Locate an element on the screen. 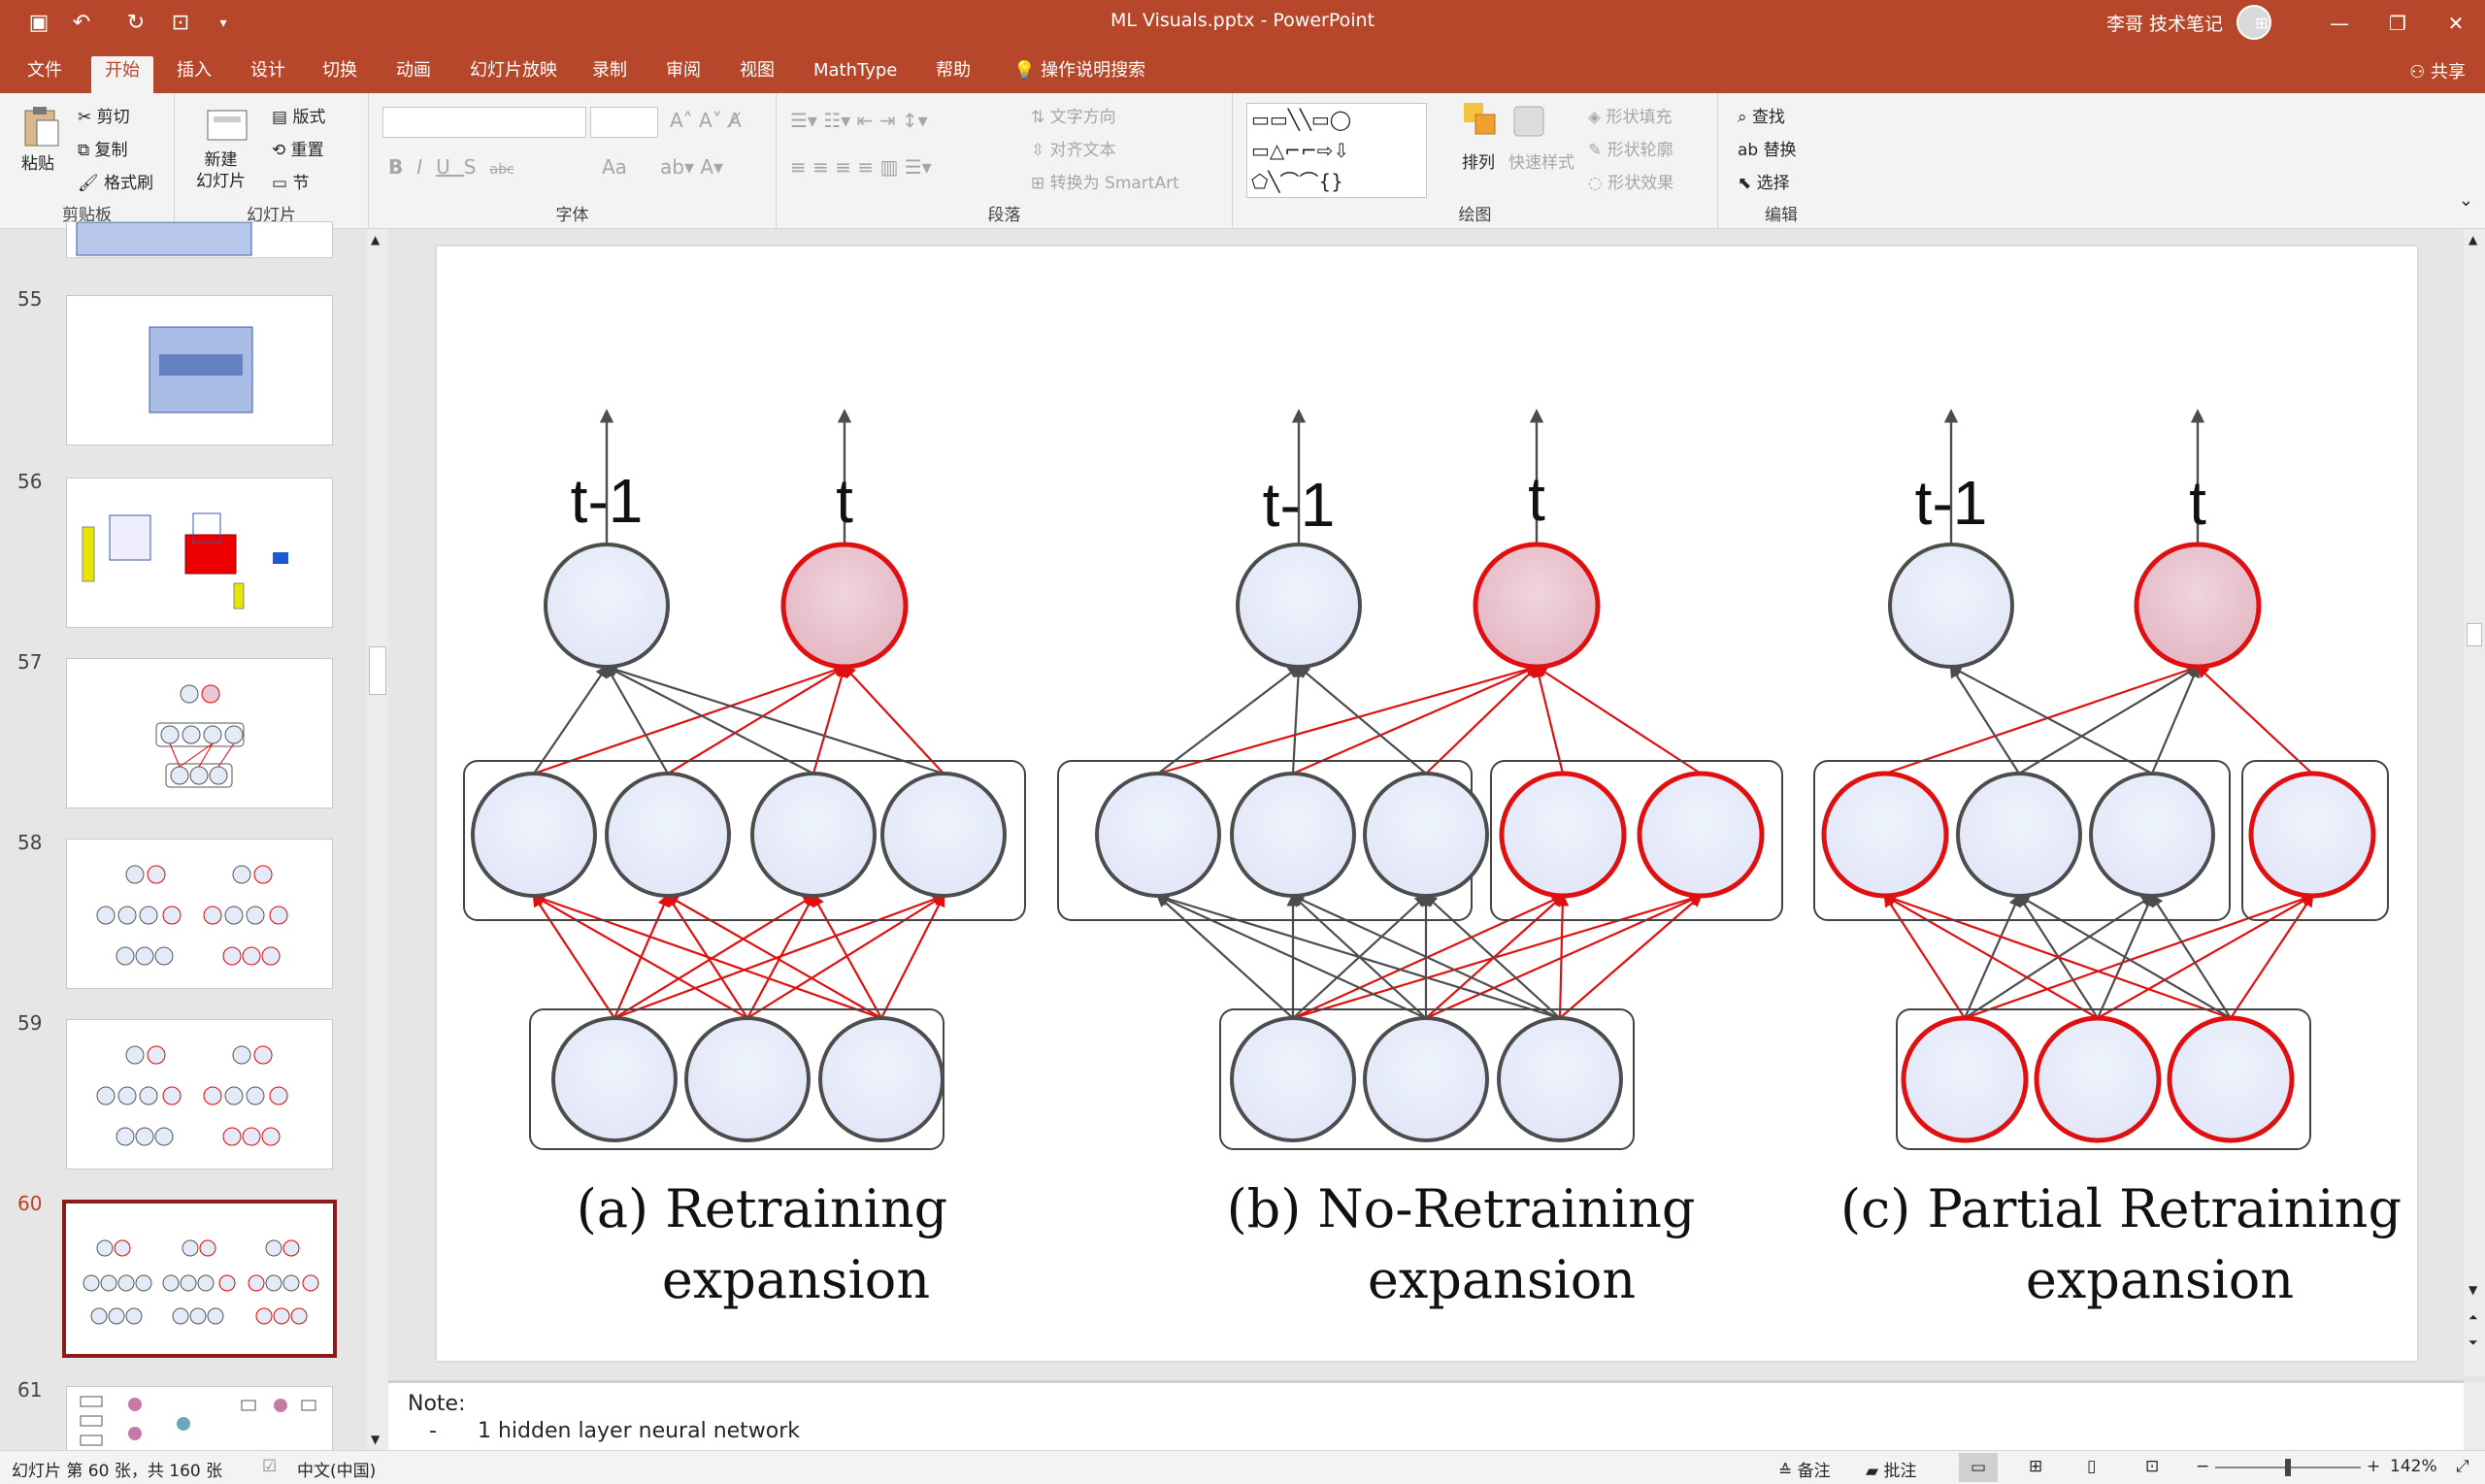 The width and height of the screenshot is (2485, 1484). zoom-in-icon: + is located at coordinates (2374, 1466).